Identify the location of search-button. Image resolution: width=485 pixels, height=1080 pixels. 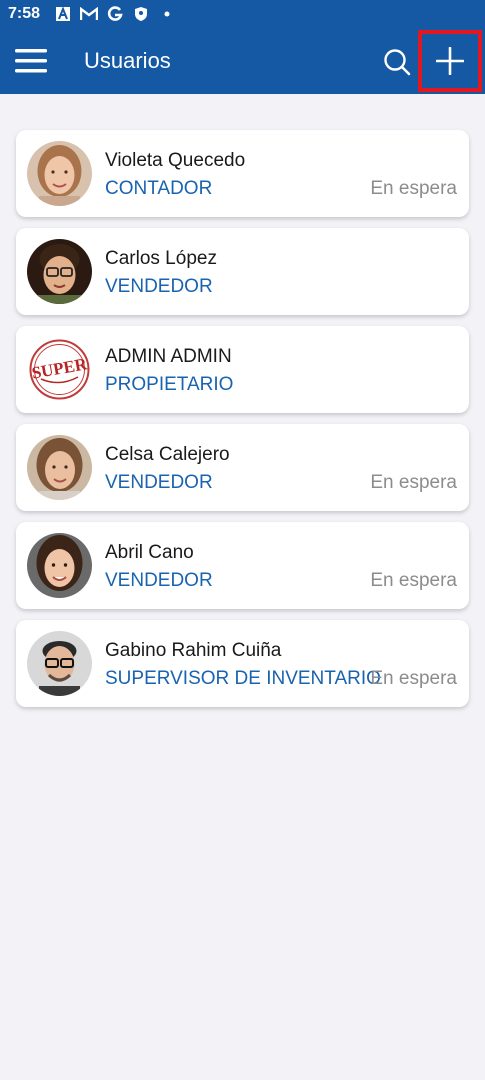
(397, 62).